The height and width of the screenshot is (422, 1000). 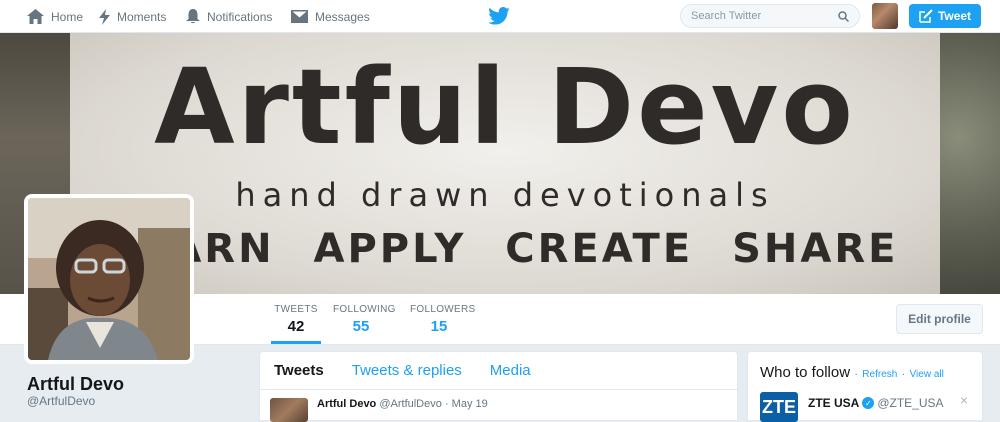 What do you see at coordinates (104, 16) in the screenshot?
I see `lightning-icon` at bounding box center [104, 16].